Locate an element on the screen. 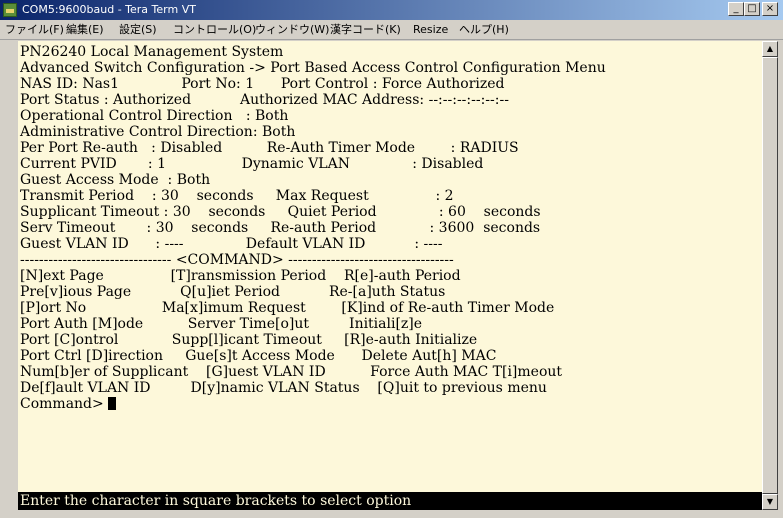  command-prompt-line: Command> is located at coordinates (68, 404).